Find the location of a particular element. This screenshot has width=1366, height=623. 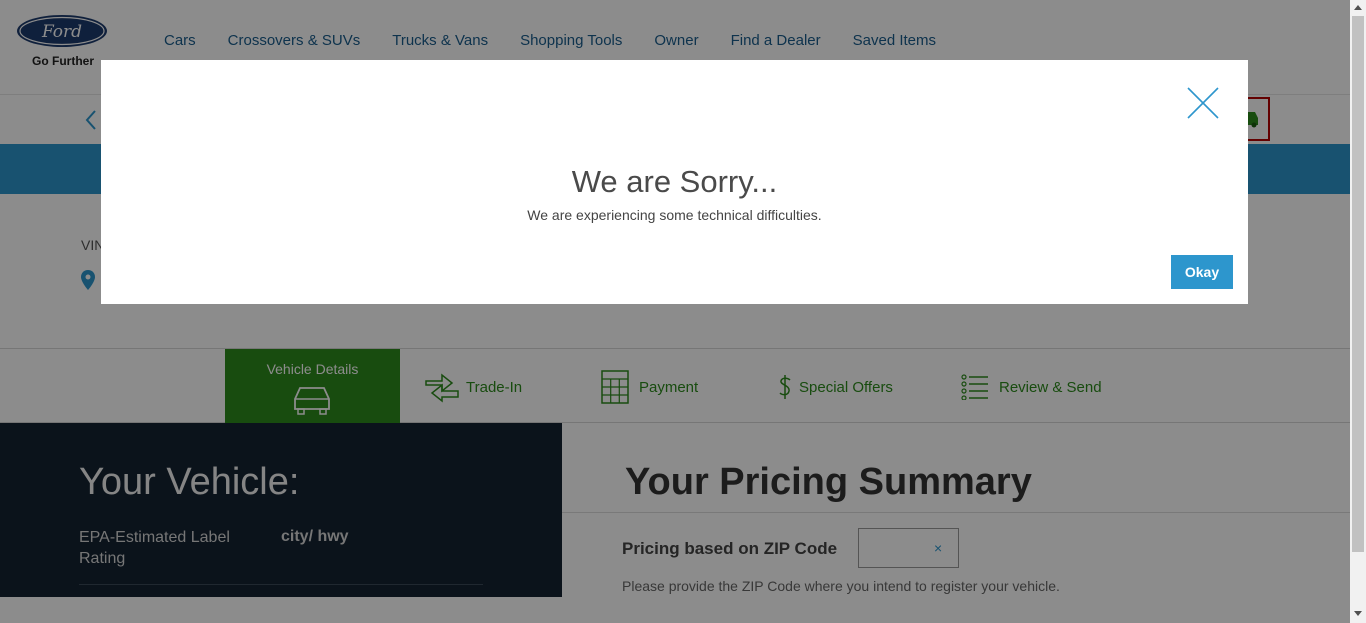

scroll-up-arrow-icon is located at coordinates (1358, 7).